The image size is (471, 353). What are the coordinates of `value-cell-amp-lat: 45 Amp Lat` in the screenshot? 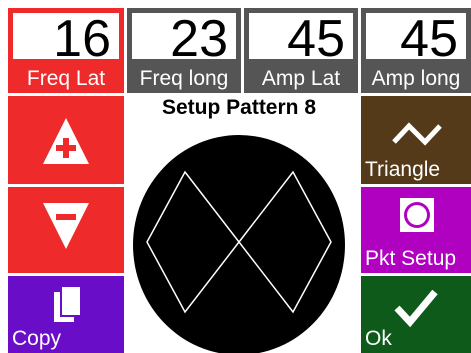 It's located at (301, 50).